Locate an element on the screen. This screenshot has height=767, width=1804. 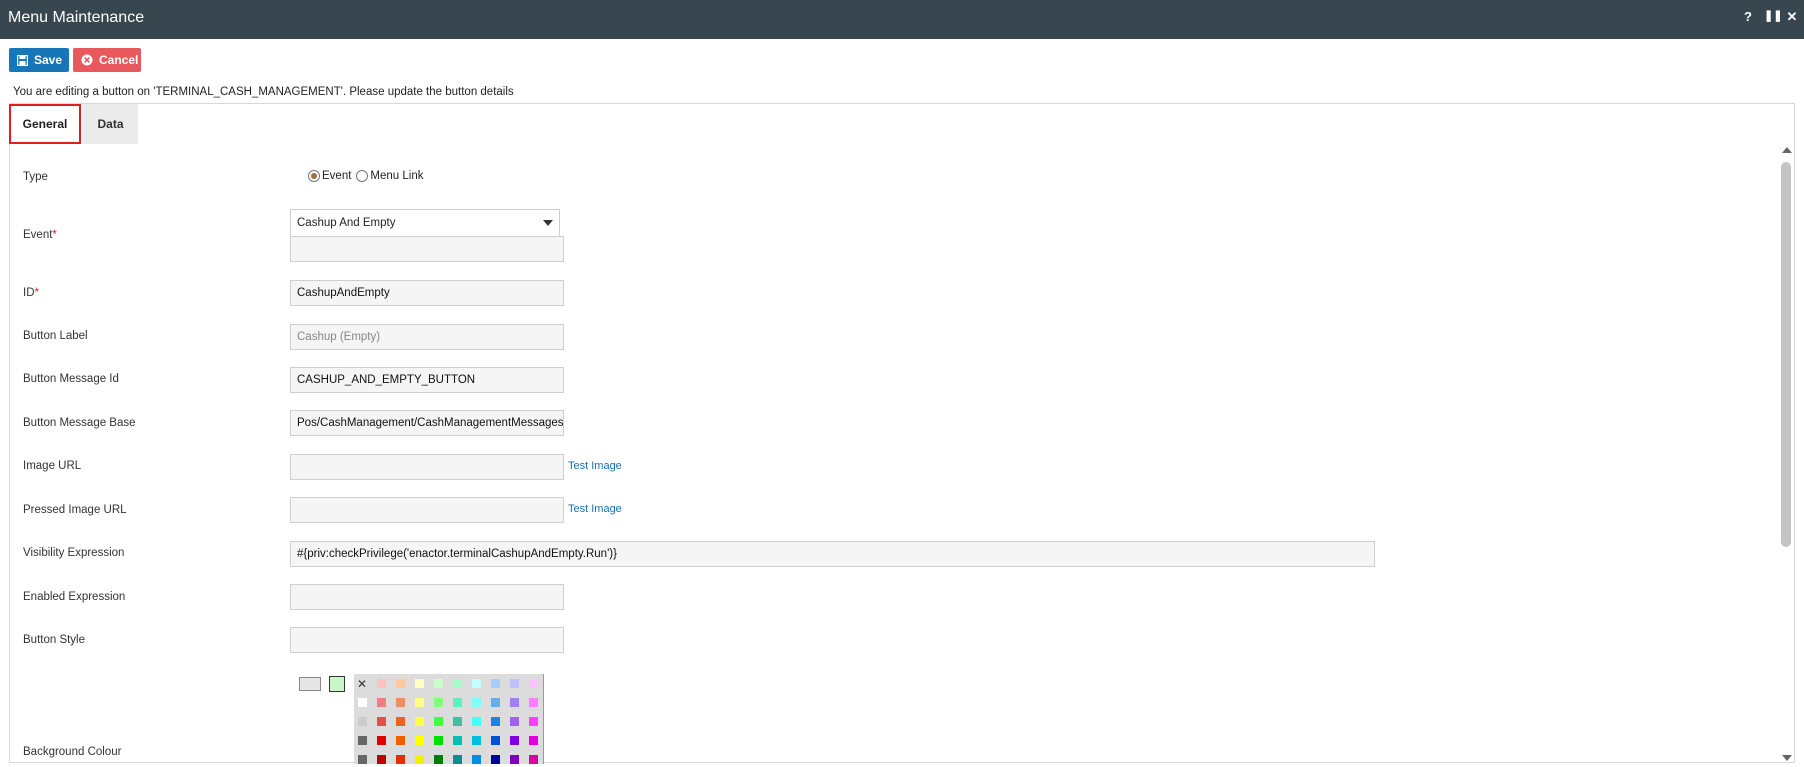
cancel-icon is located at coordinates (87, 60).